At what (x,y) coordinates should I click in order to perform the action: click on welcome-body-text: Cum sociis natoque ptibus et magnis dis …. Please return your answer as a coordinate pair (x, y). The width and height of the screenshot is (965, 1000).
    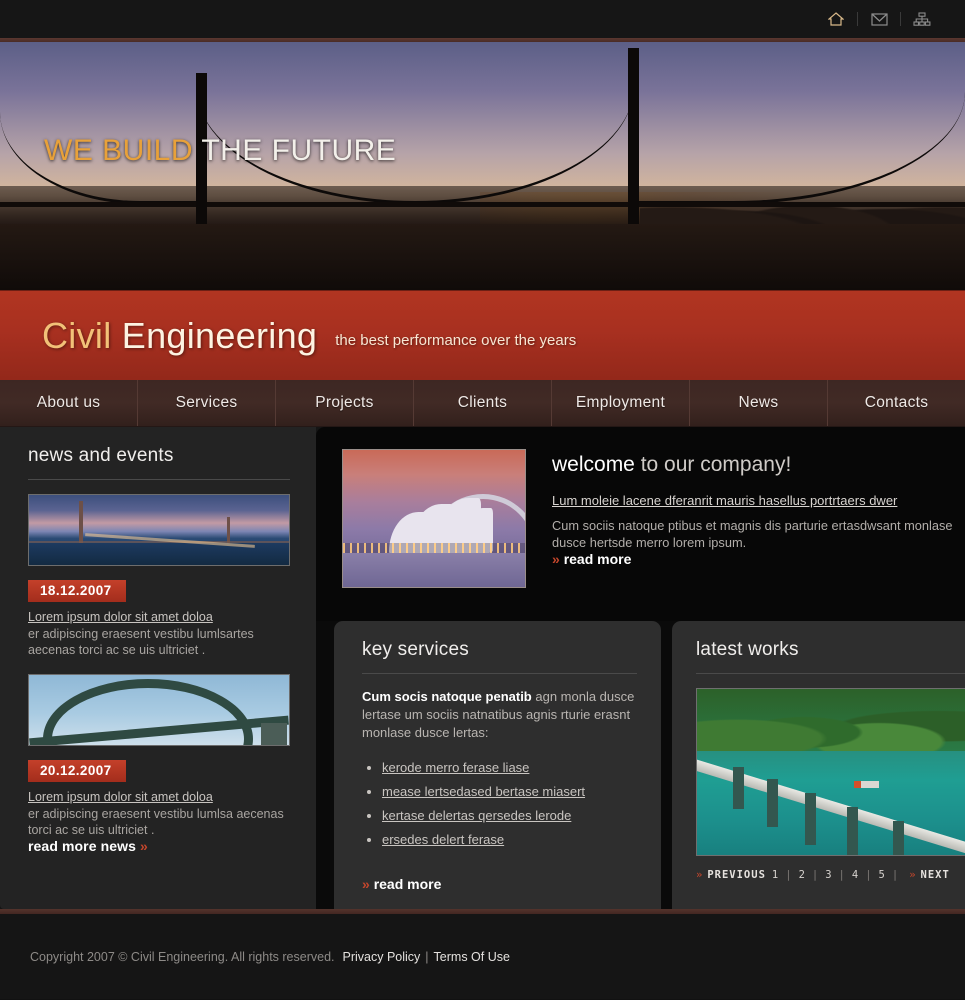
    Looking at the image, I should click on (752, 534).